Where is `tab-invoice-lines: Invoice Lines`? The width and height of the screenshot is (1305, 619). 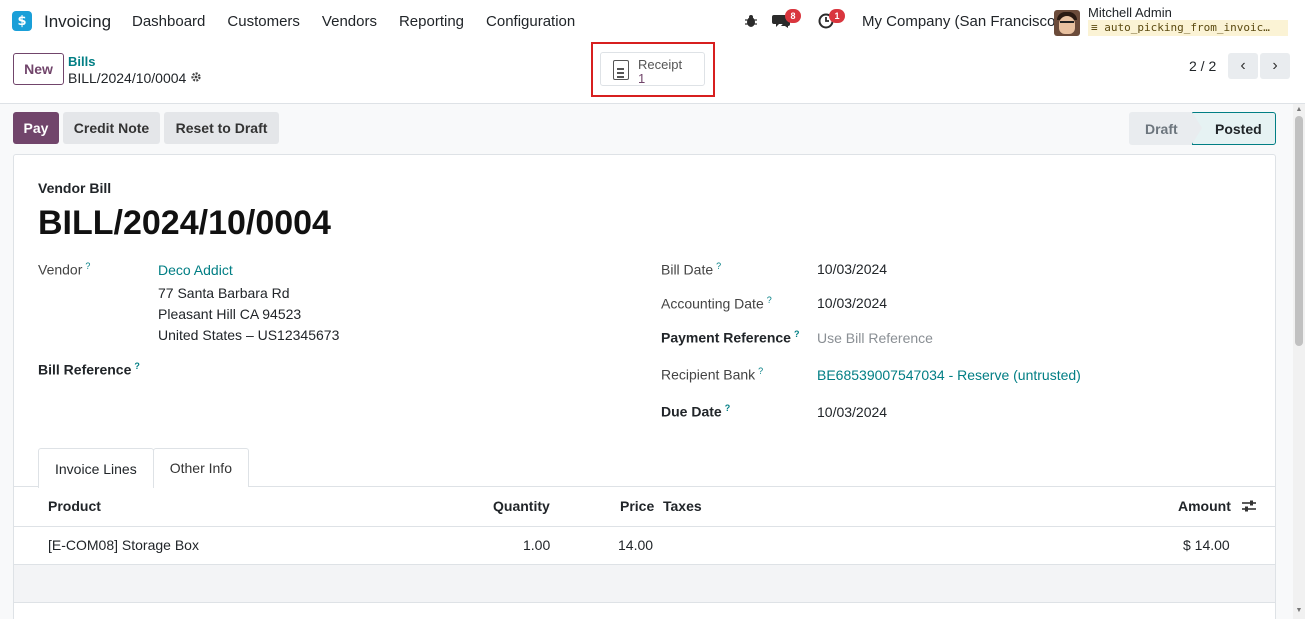
tab-invoice-lines: Invoice Lines is located at coordinates (96, 468).